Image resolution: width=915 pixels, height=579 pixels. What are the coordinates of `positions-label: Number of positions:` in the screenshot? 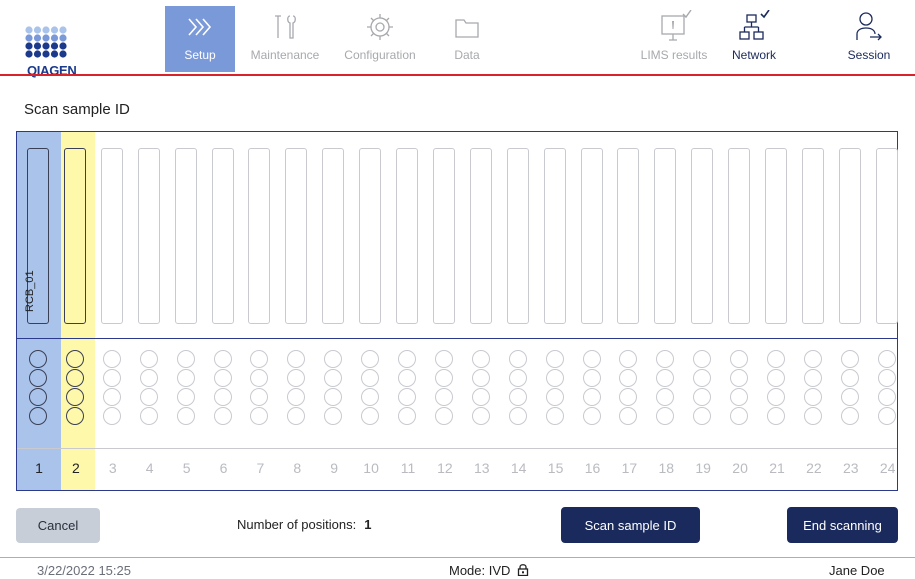 It's located at (297, 524).